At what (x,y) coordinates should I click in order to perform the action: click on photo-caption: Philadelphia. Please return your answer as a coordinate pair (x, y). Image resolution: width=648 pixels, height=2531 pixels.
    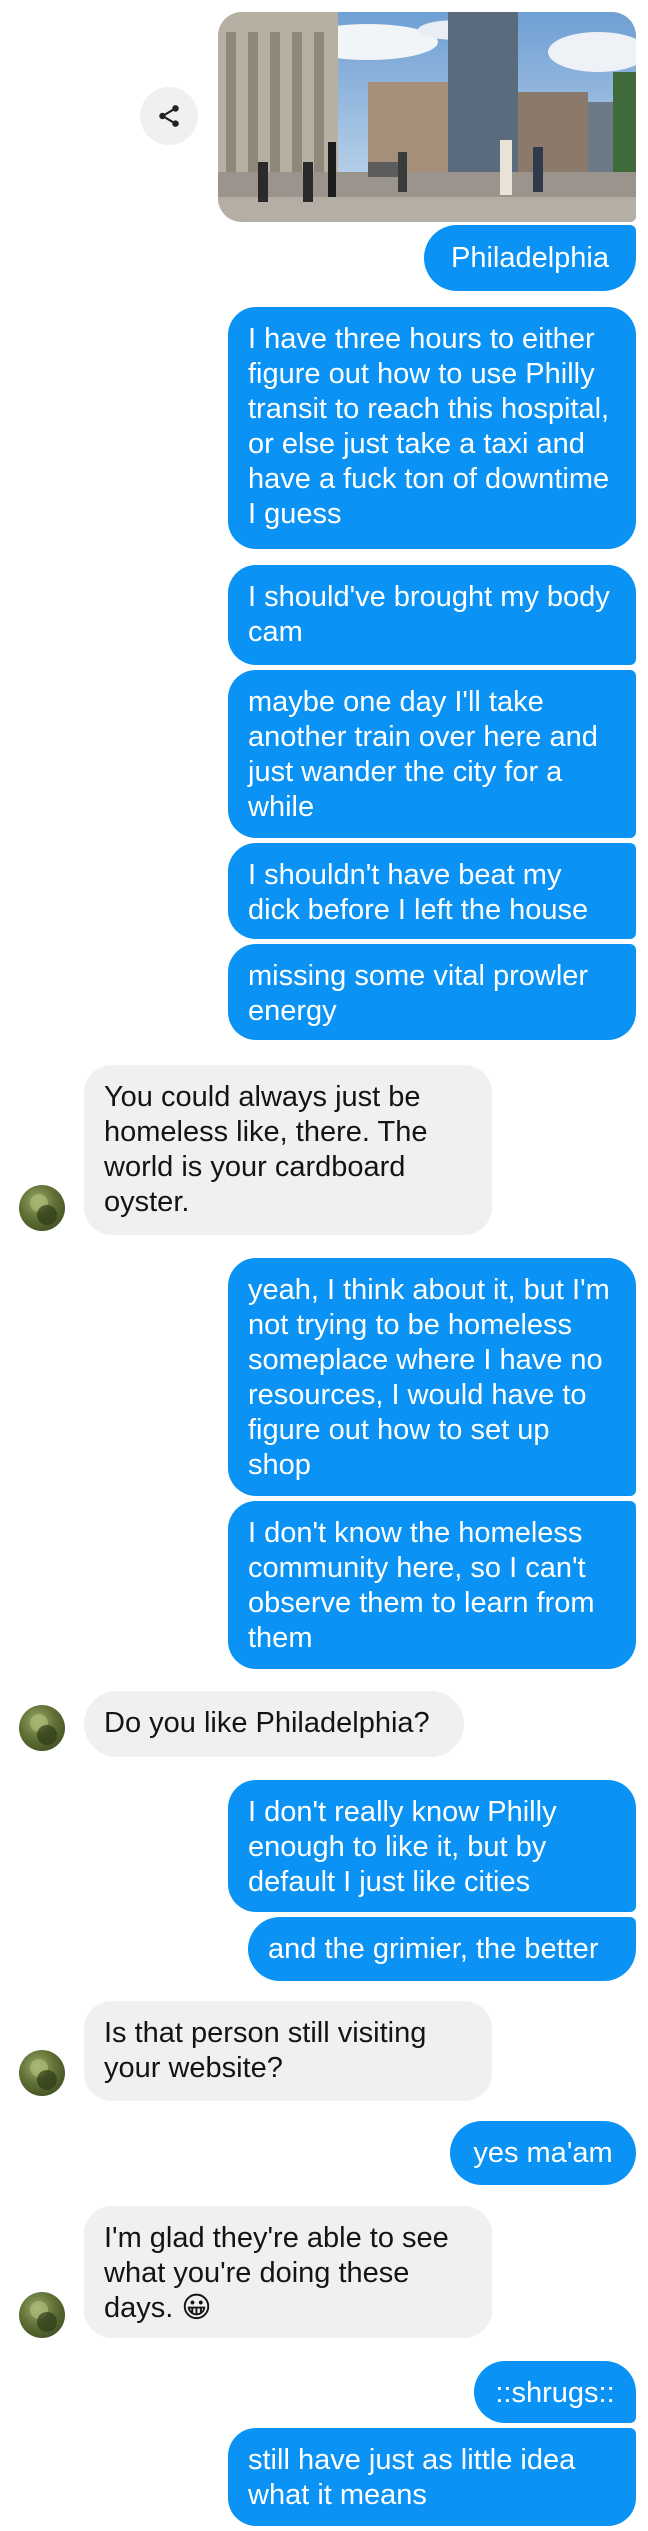
    Looking at the image, I should click on (530, 258).